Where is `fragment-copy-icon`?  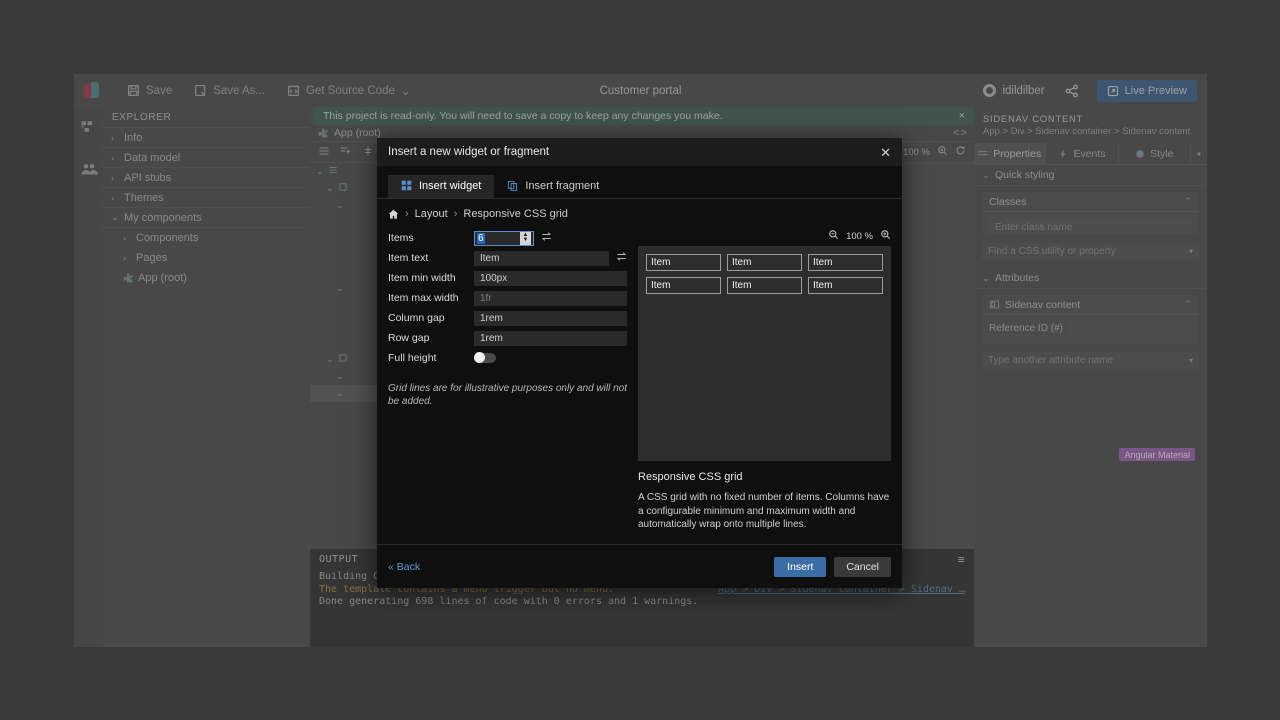
fragment-copy-icon is located at coordinates (513, 185).